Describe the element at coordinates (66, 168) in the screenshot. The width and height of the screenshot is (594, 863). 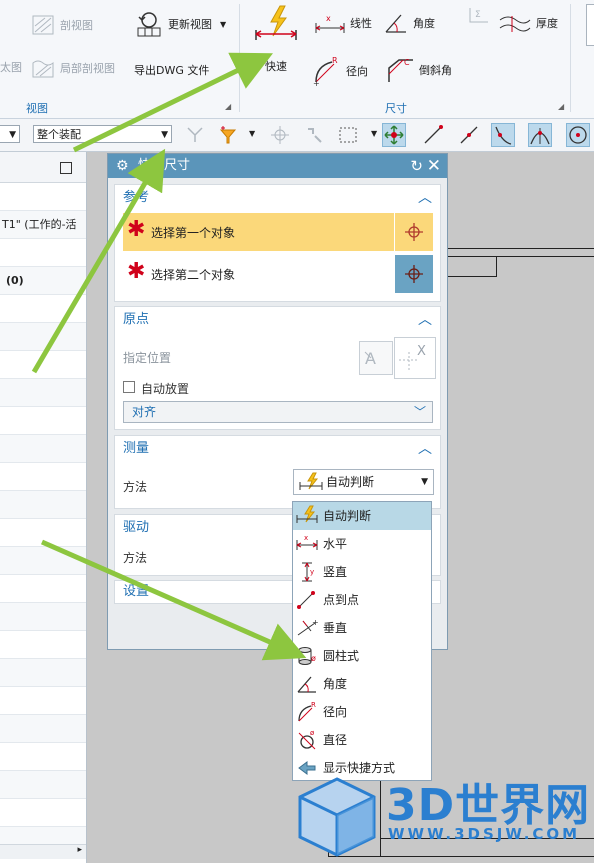
I see `maximize-icon` at that location.